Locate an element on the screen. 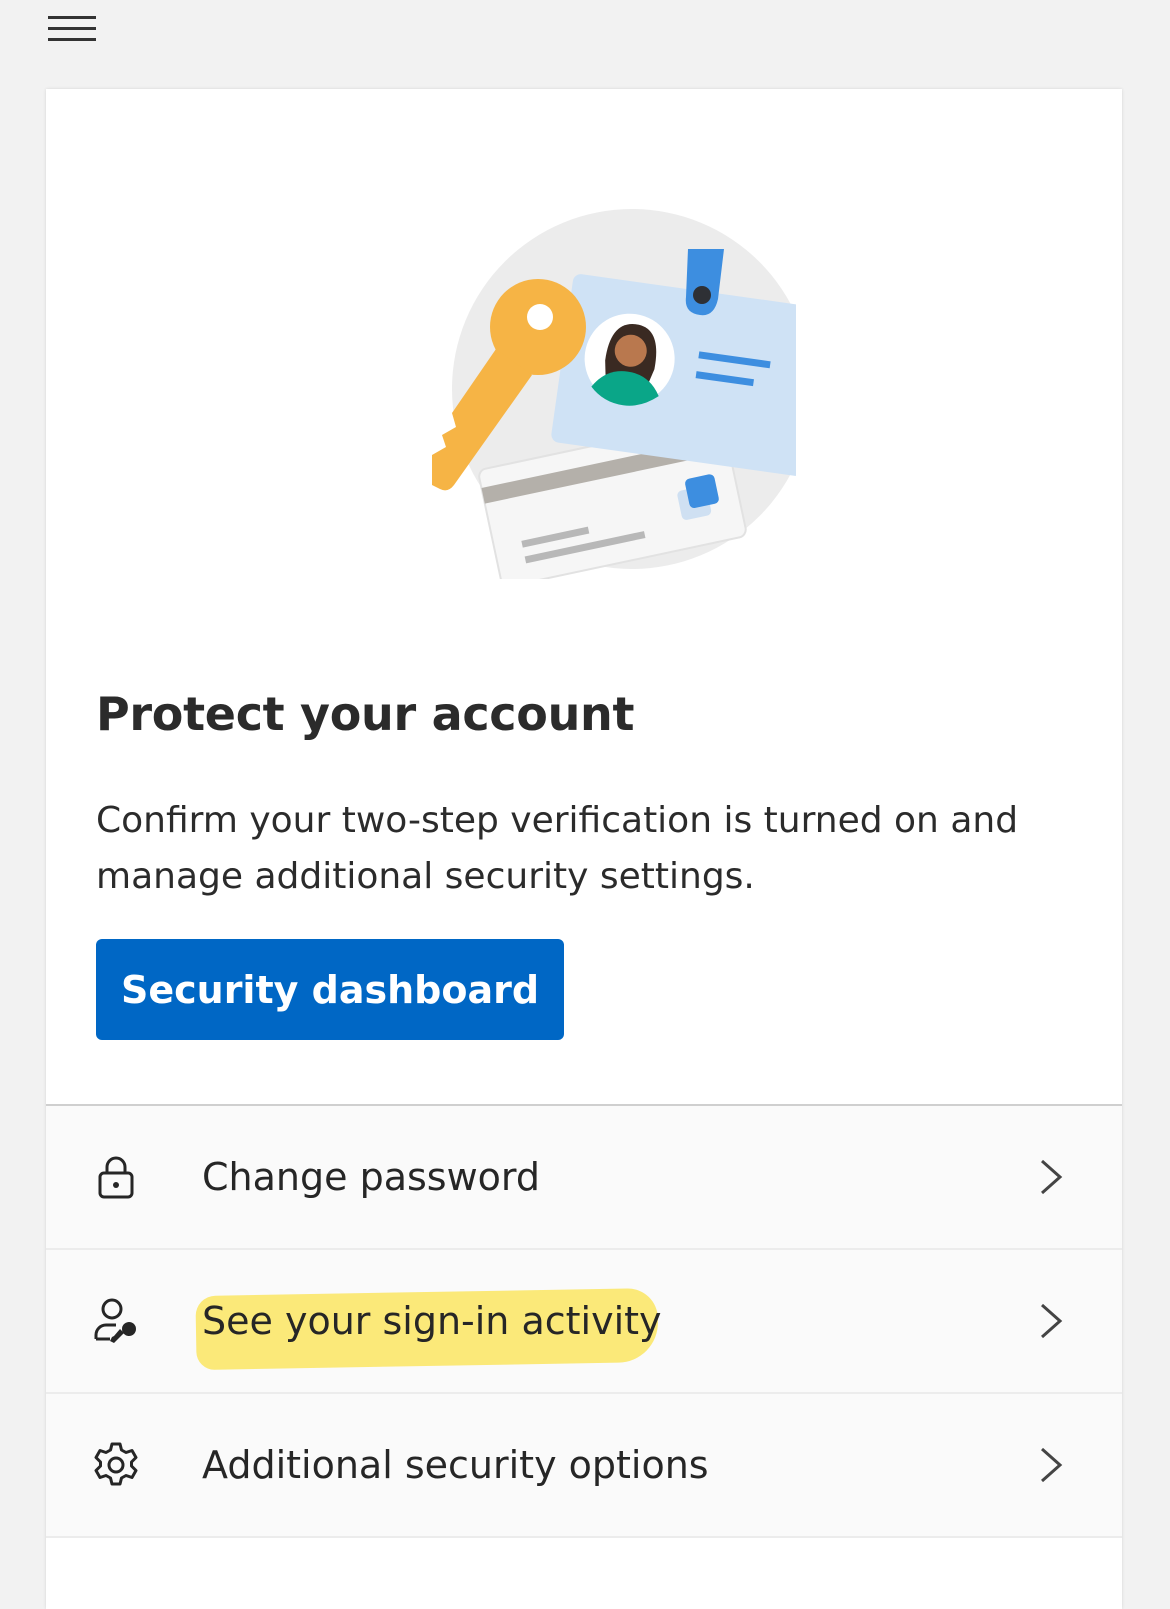 The height and width of the screenshot is (1609, 1170). security-dashboard-button: Security dashboard is located at coordinates (330, 989).